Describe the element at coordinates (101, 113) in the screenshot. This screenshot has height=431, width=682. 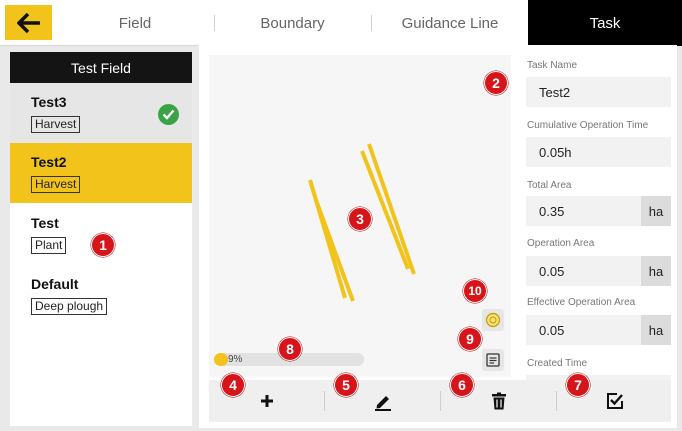
I see `task-item-test3: Test3 Harvest` at that location.